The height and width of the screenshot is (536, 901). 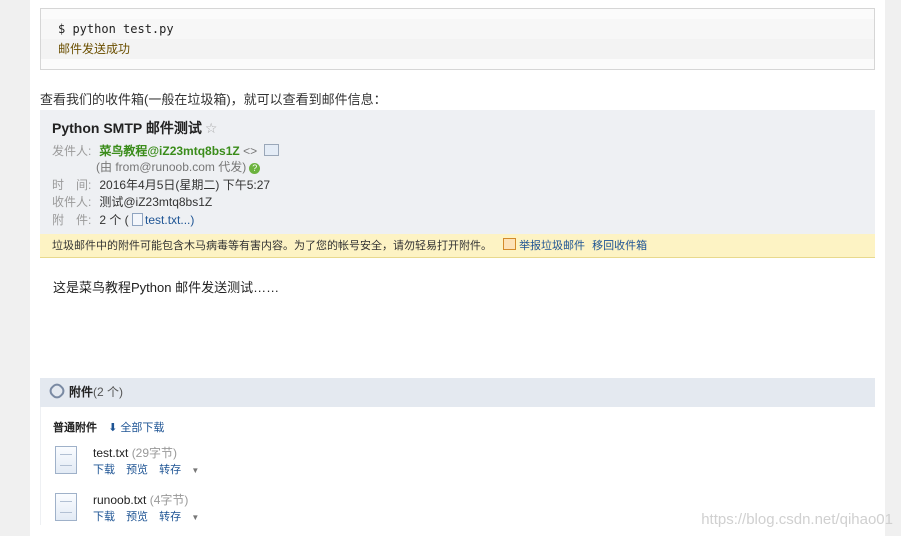 I want to click on attachment-name: test.txt (29字节), so click(x=135, y=452).